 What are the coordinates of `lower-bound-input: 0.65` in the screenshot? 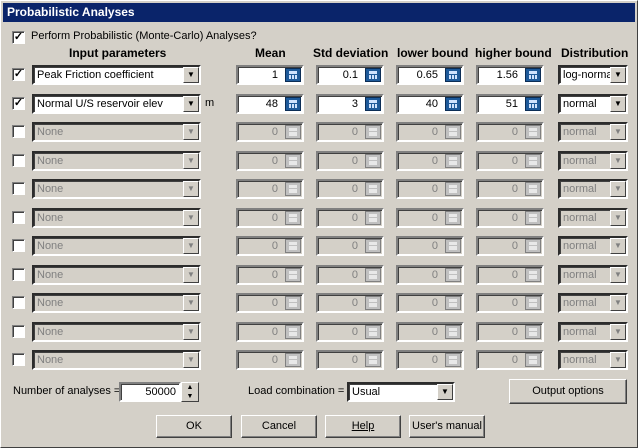 It's located at (430, 75).